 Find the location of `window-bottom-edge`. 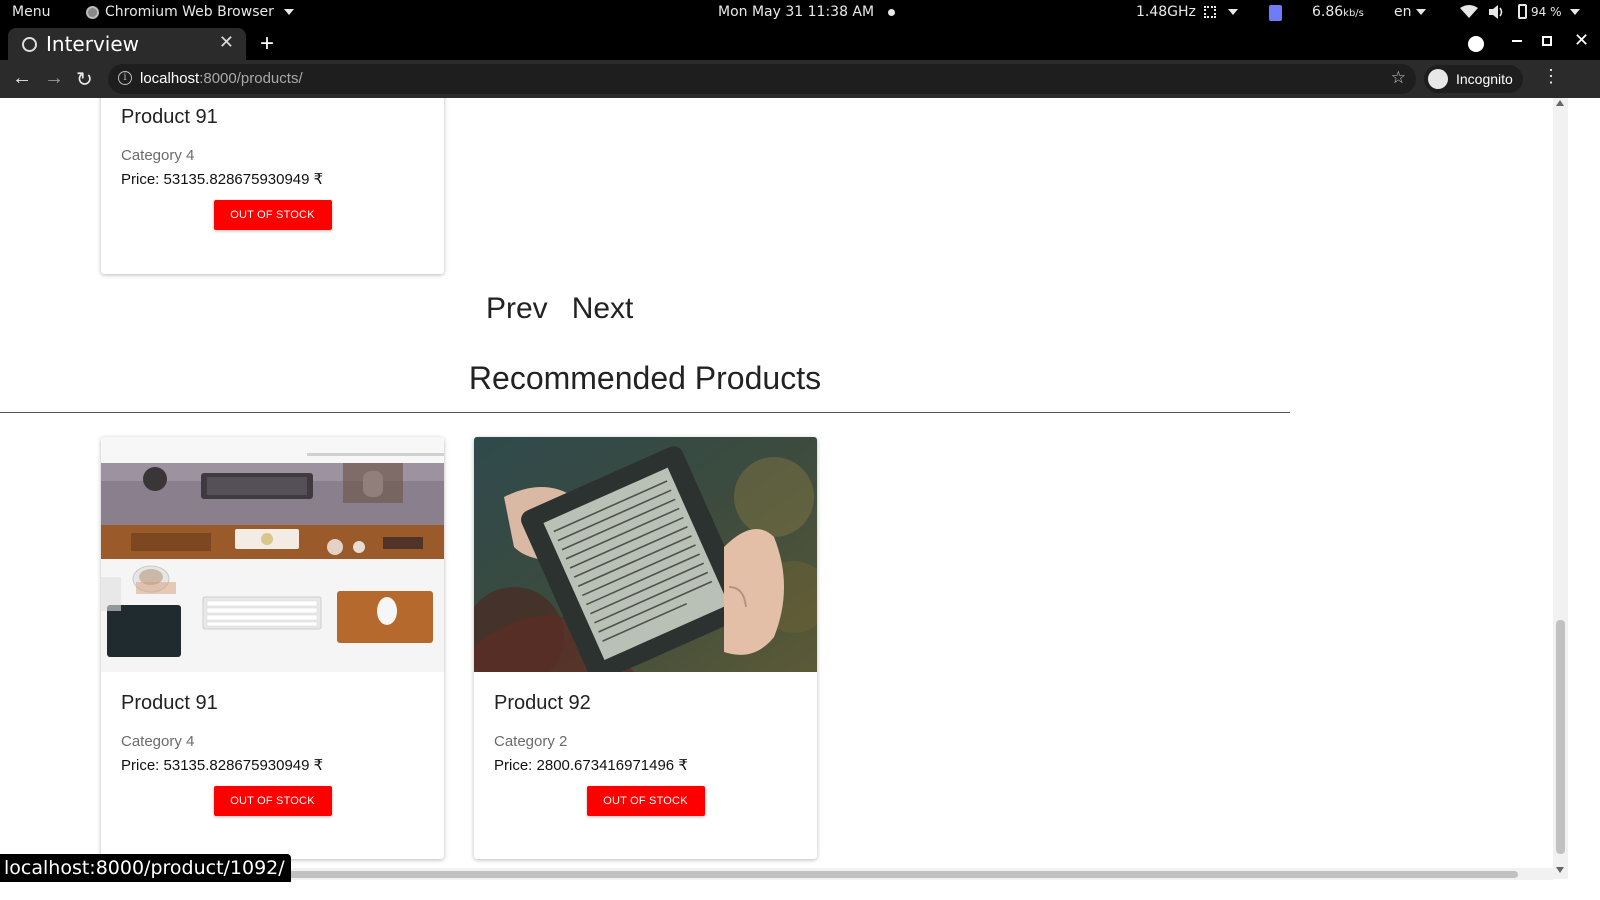

window-bottom-edge is located at coordinates (800, 890).